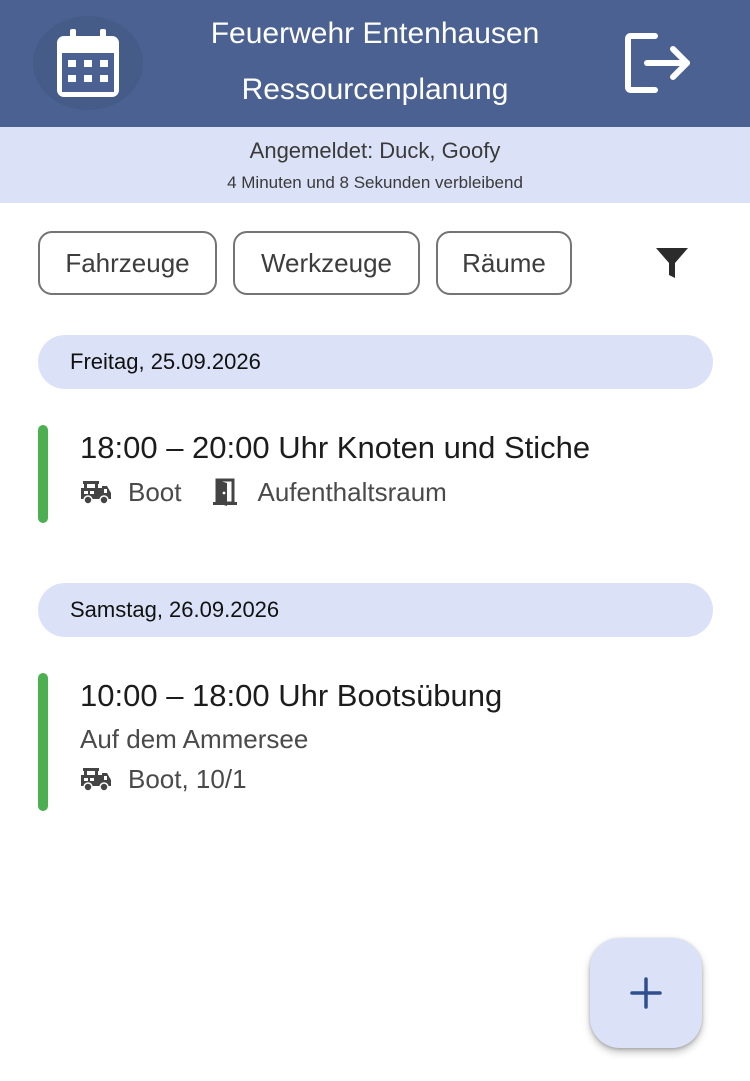  I want to click on logout-button, so click(659, 63).